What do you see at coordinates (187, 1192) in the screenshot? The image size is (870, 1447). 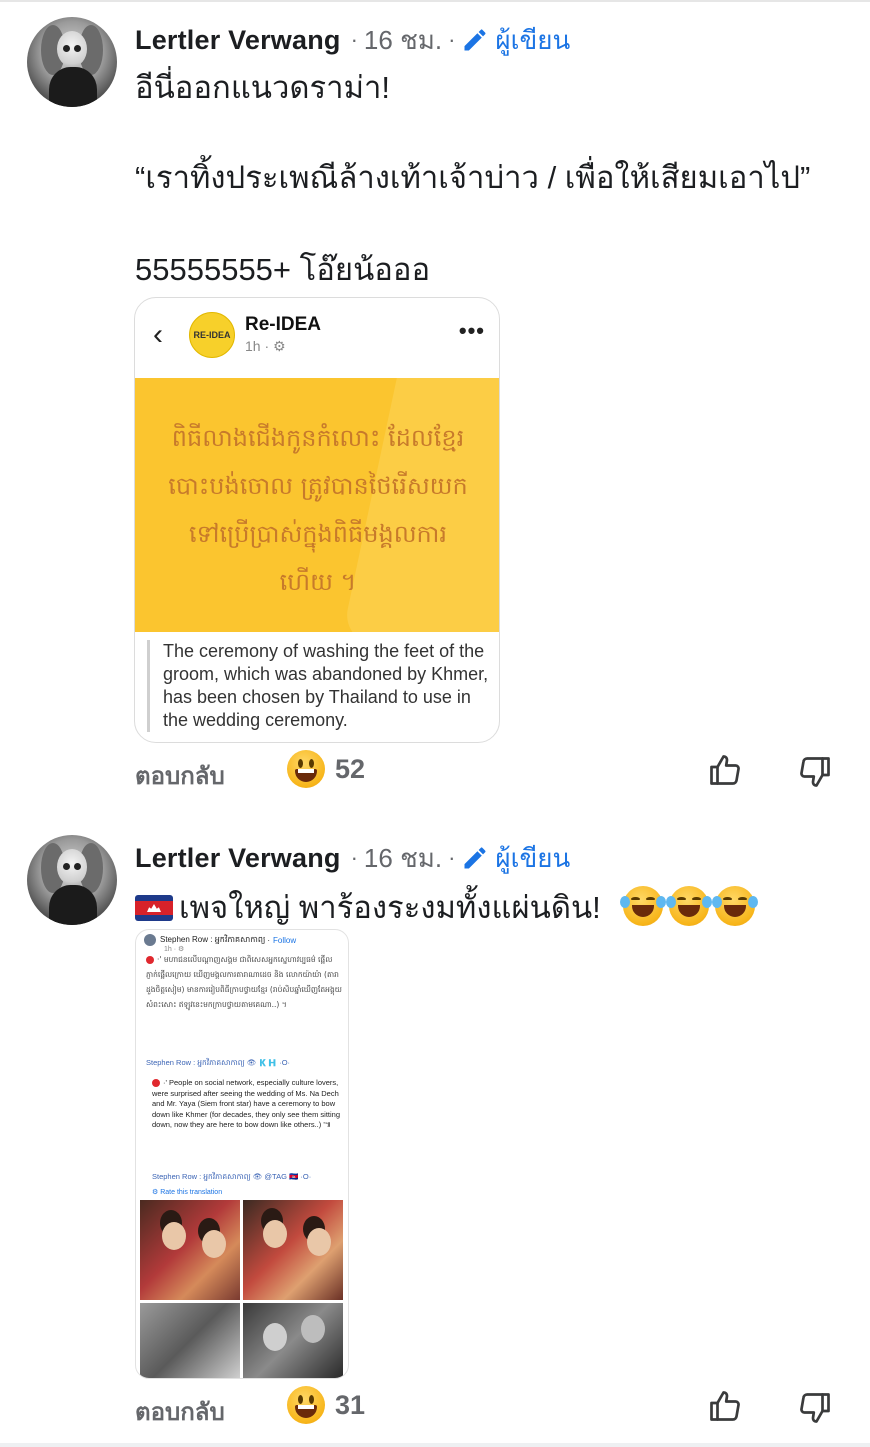 I see `rate-translation-link: ⚙ Rate this translation` at bounding box center [187, 1192].